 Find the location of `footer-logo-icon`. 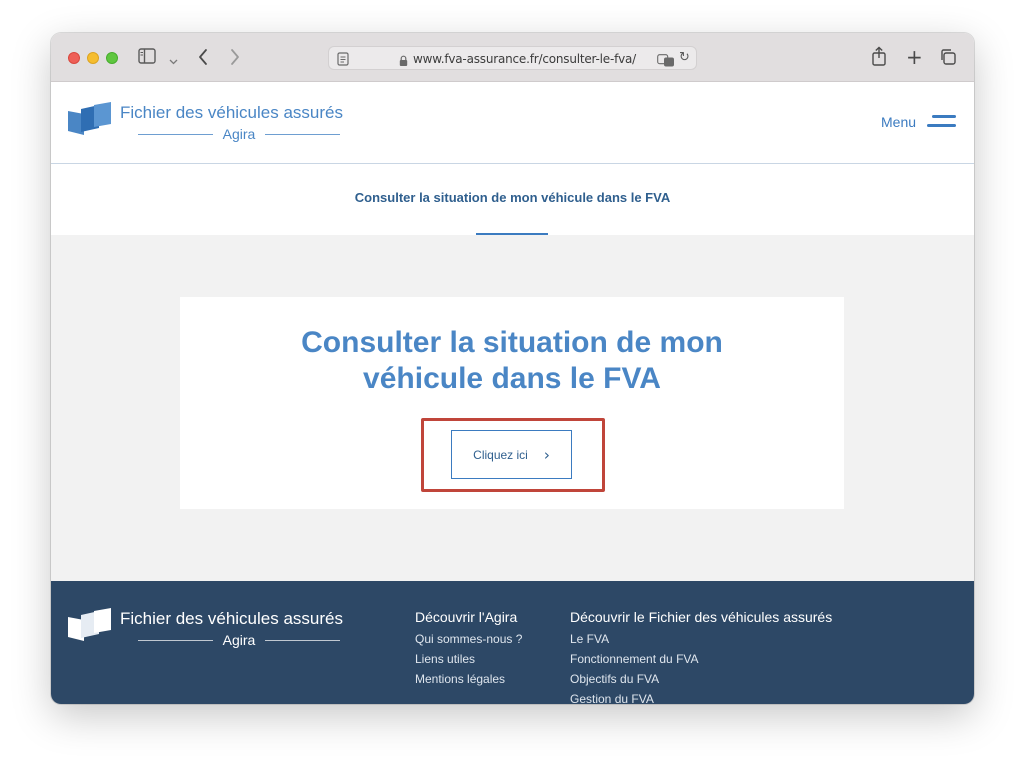

footer-logo-icon is located at coordinates (90, 628).